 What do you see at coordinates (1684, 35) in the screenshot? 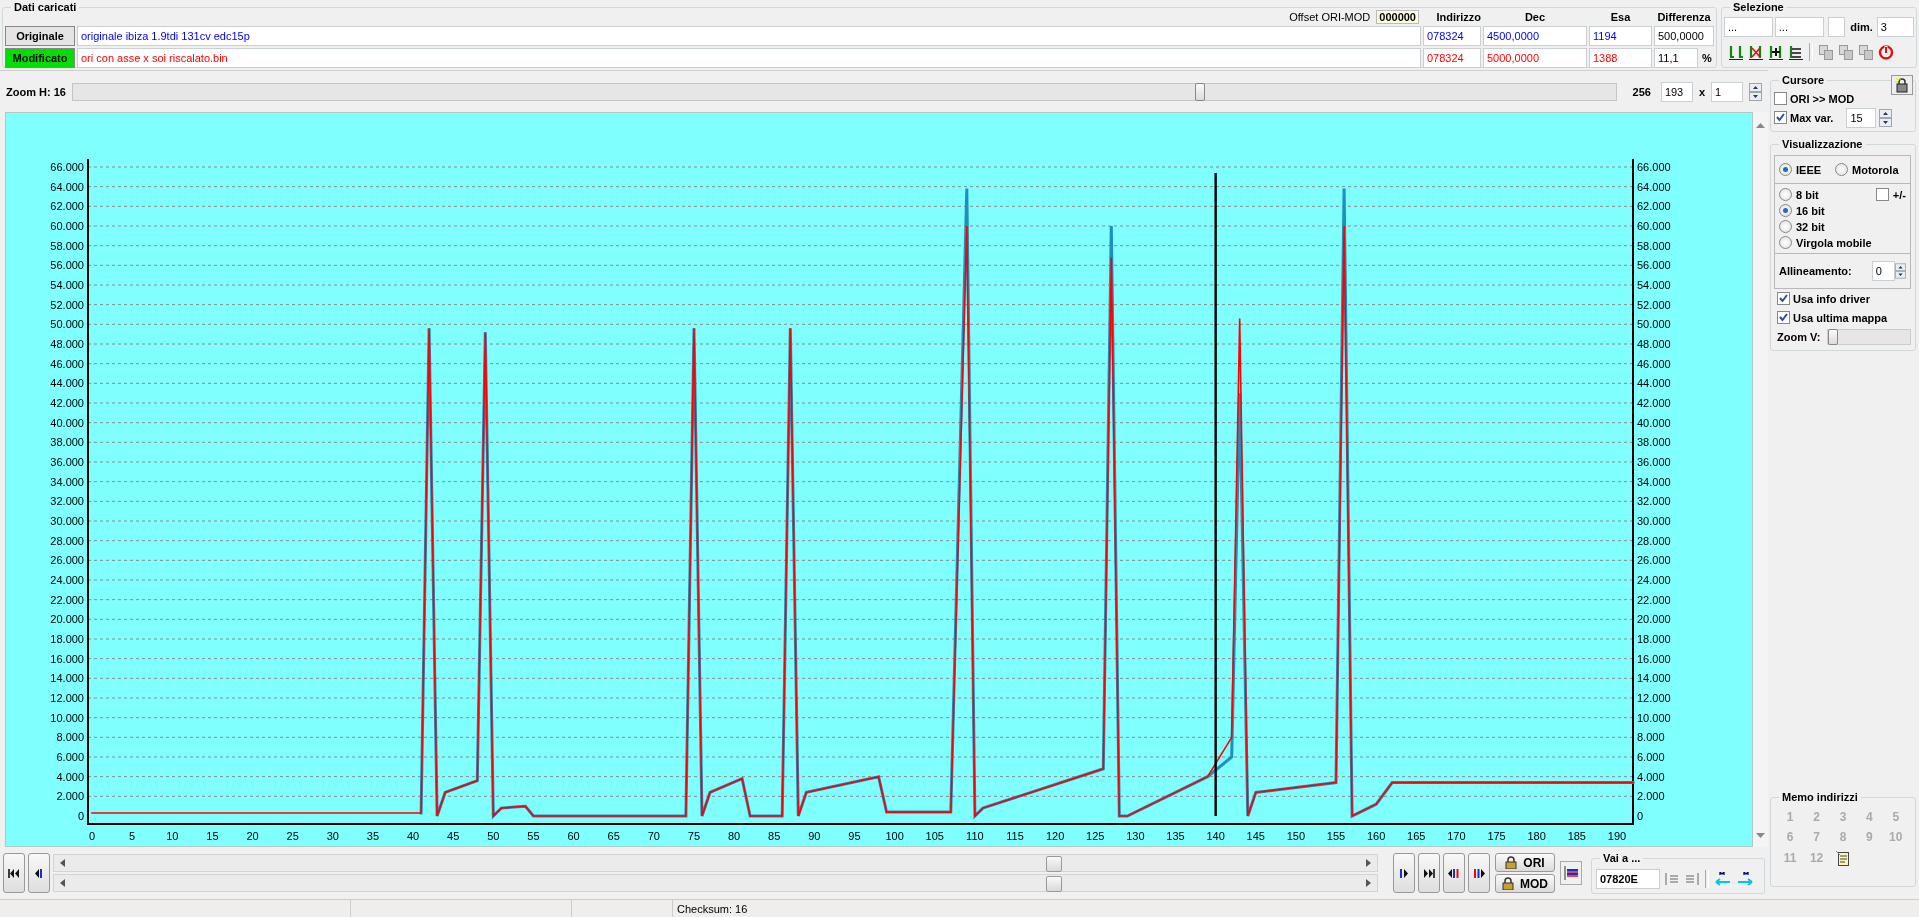
I see `difference-field: 500,0000` at bounding box center [1684, 35].